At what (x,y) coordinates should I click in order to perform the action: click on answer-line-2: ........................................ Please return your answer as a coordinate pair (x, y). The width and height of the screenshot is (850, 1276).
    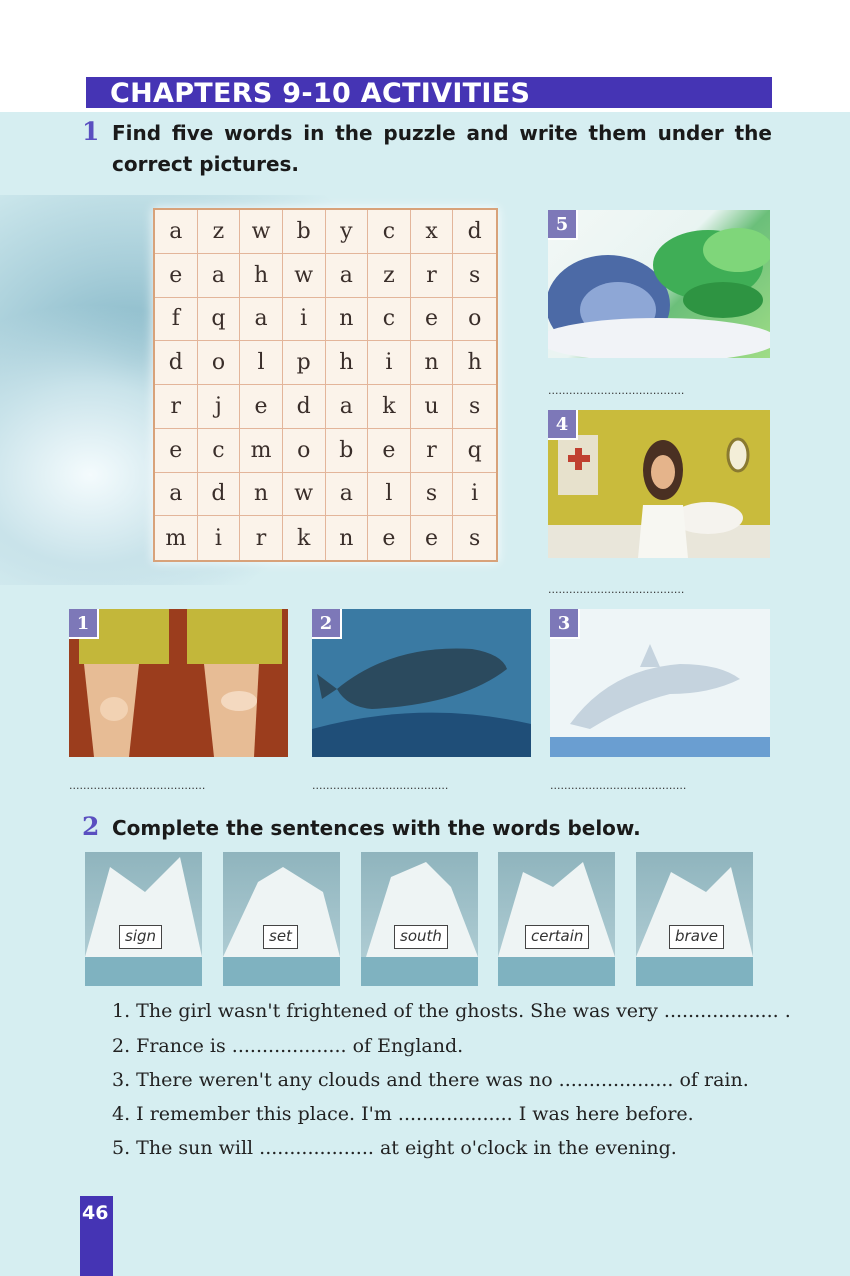
    Looking at the image, I should click on (421, 785).